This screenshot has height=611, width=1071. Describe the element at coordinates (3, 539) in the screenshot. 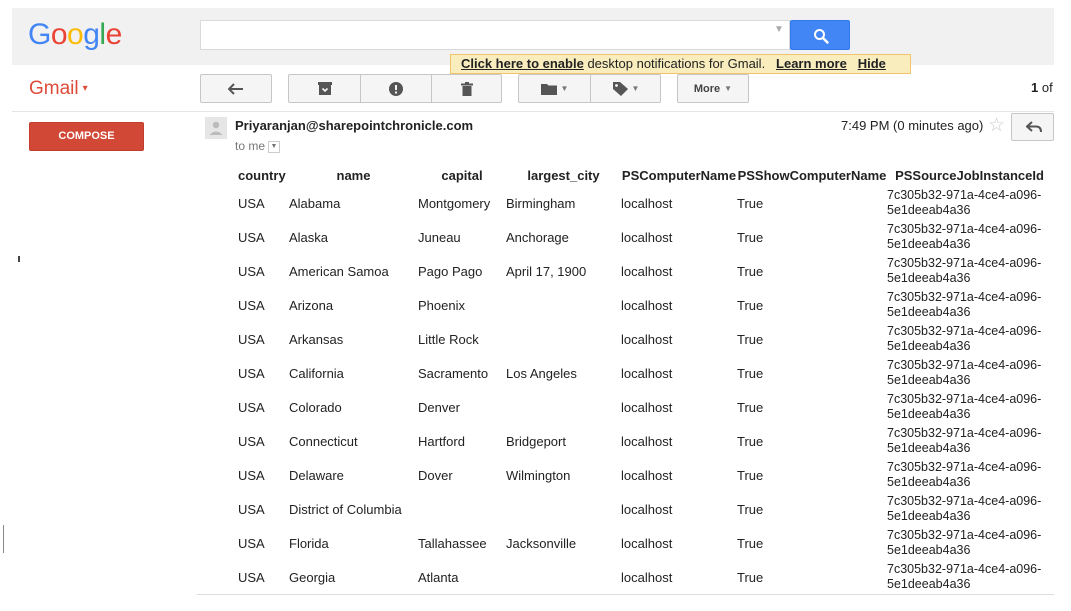

I see `sidebar-scrollbar` at that location.